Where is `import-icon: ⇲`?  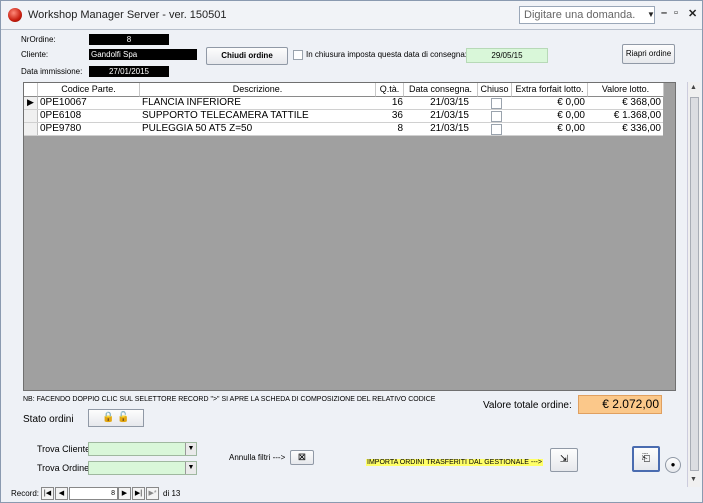 import-icon: ⇲ is located at coordinates (564, 459).